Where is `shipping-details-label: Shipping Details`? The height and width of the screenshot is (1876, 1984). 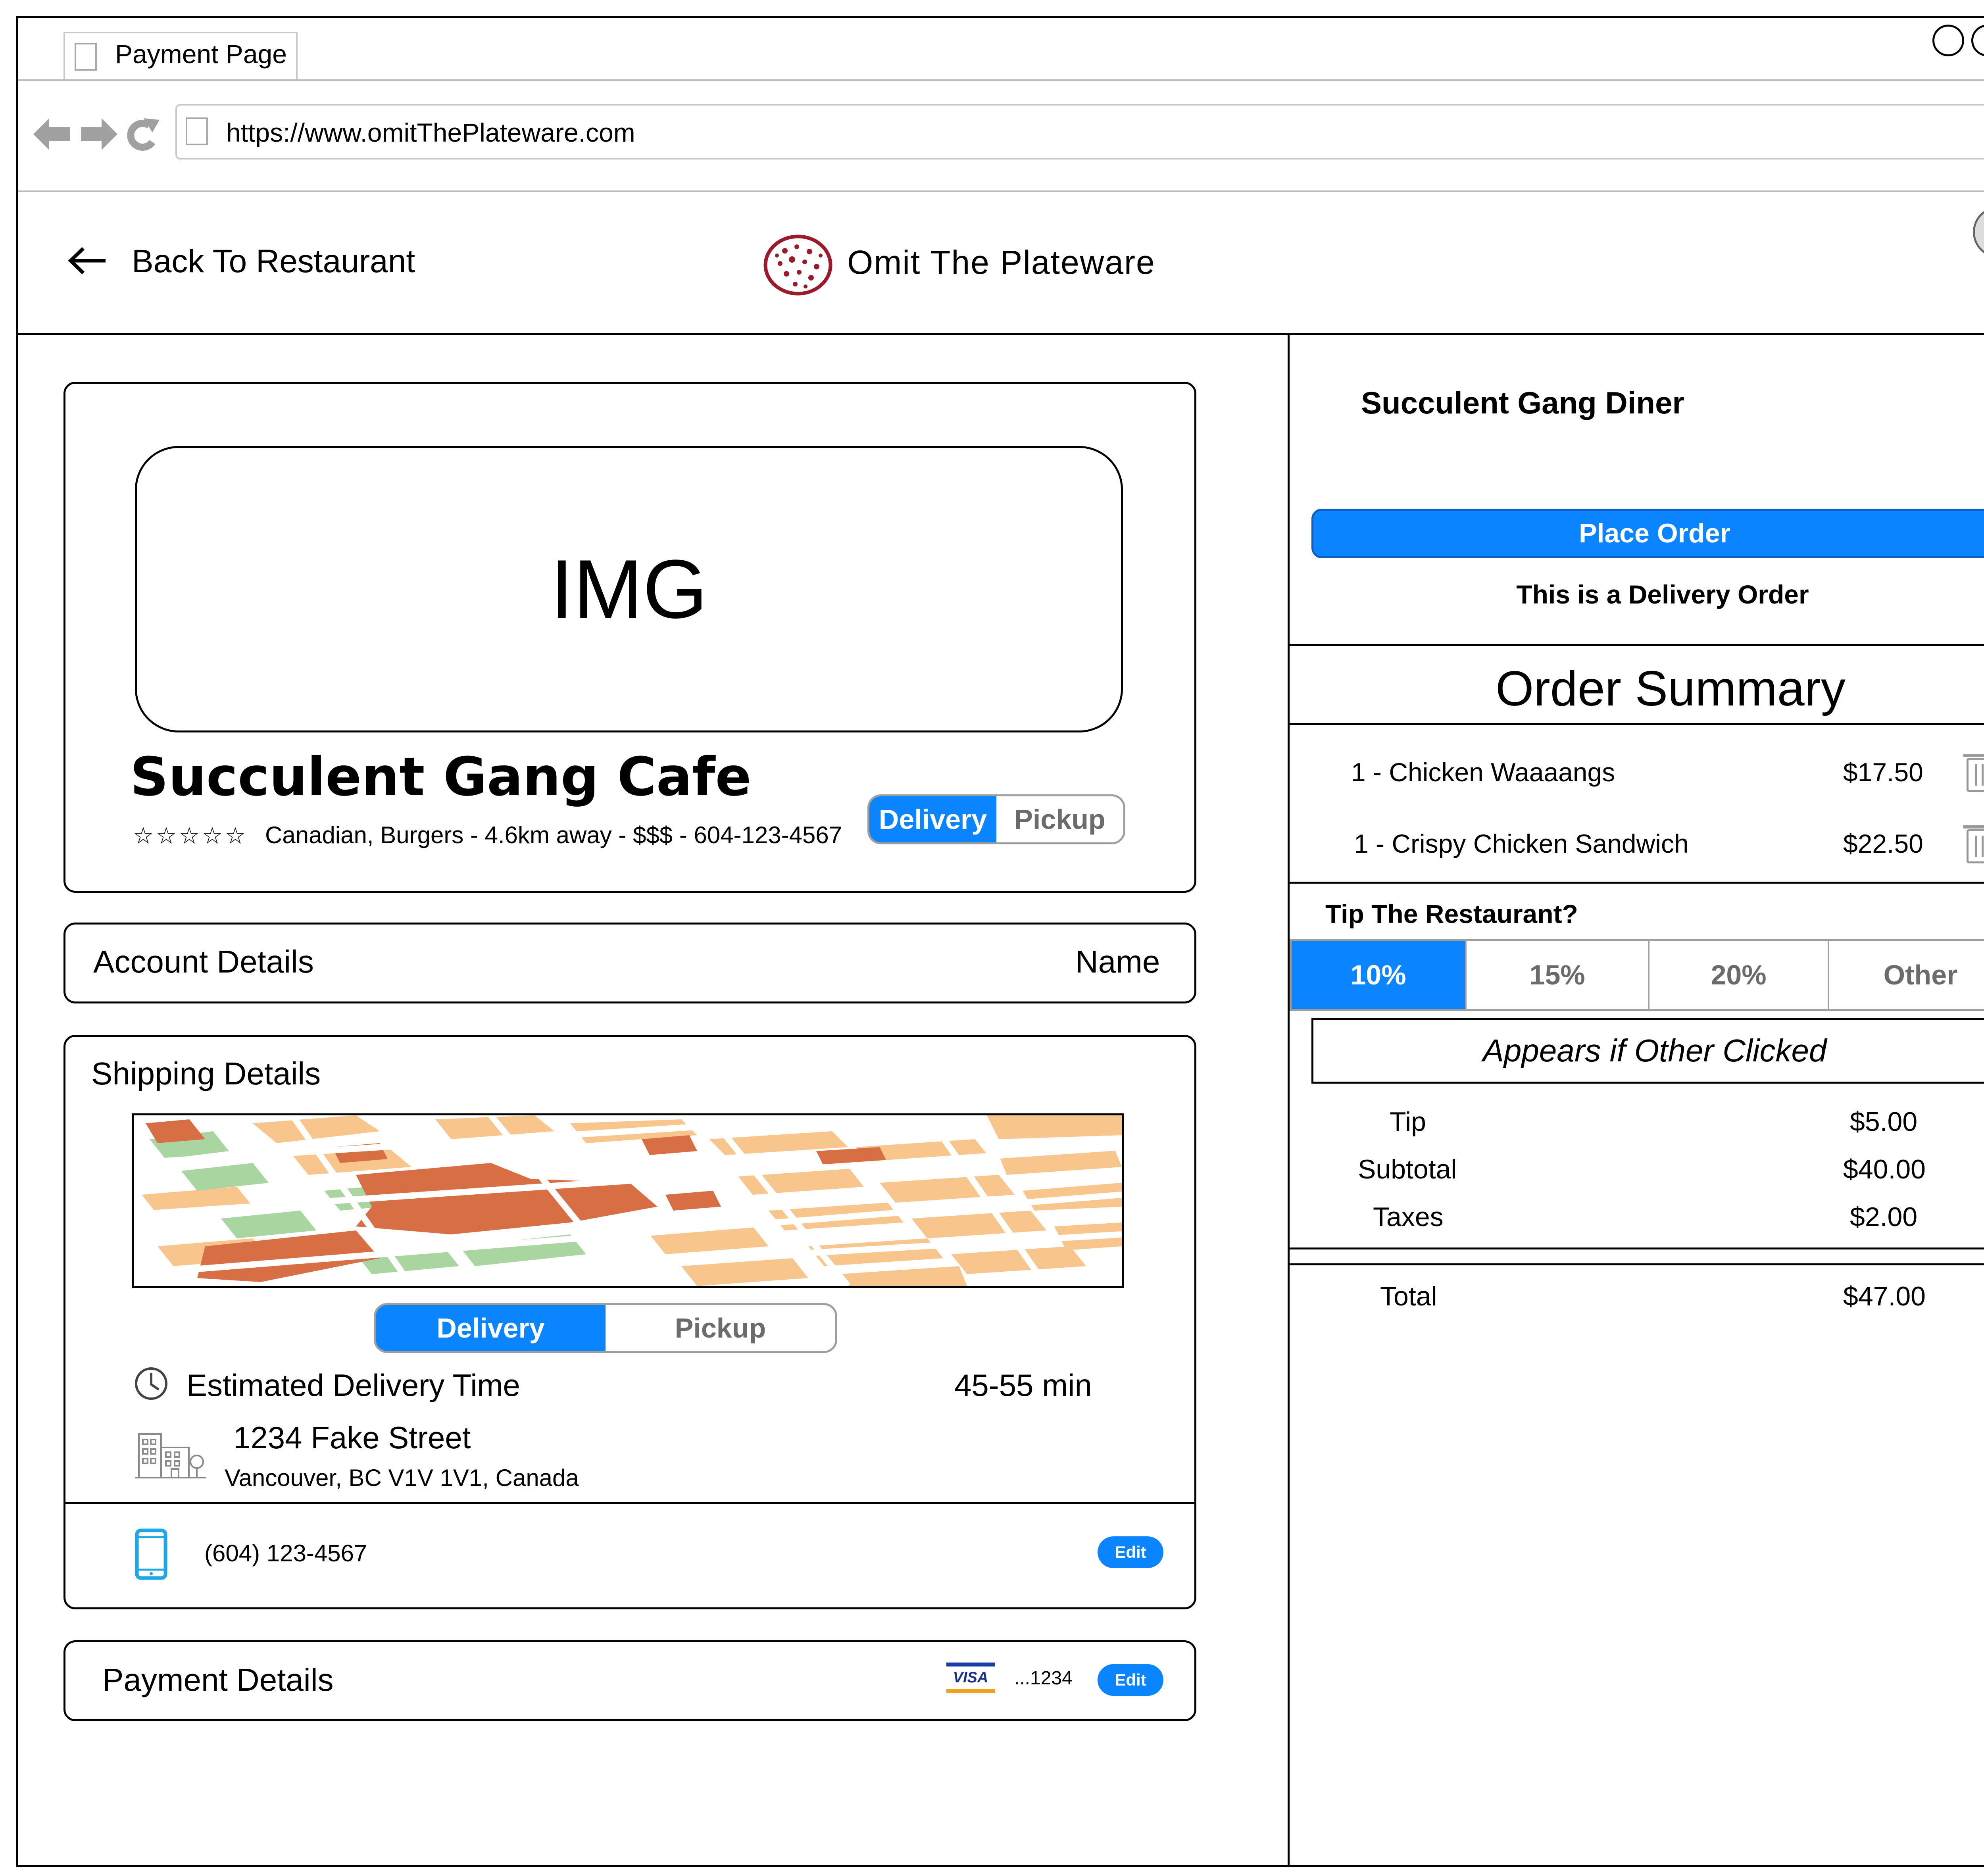
shipping-details-label: Shipping Details is located at coordinates (206, 1073).